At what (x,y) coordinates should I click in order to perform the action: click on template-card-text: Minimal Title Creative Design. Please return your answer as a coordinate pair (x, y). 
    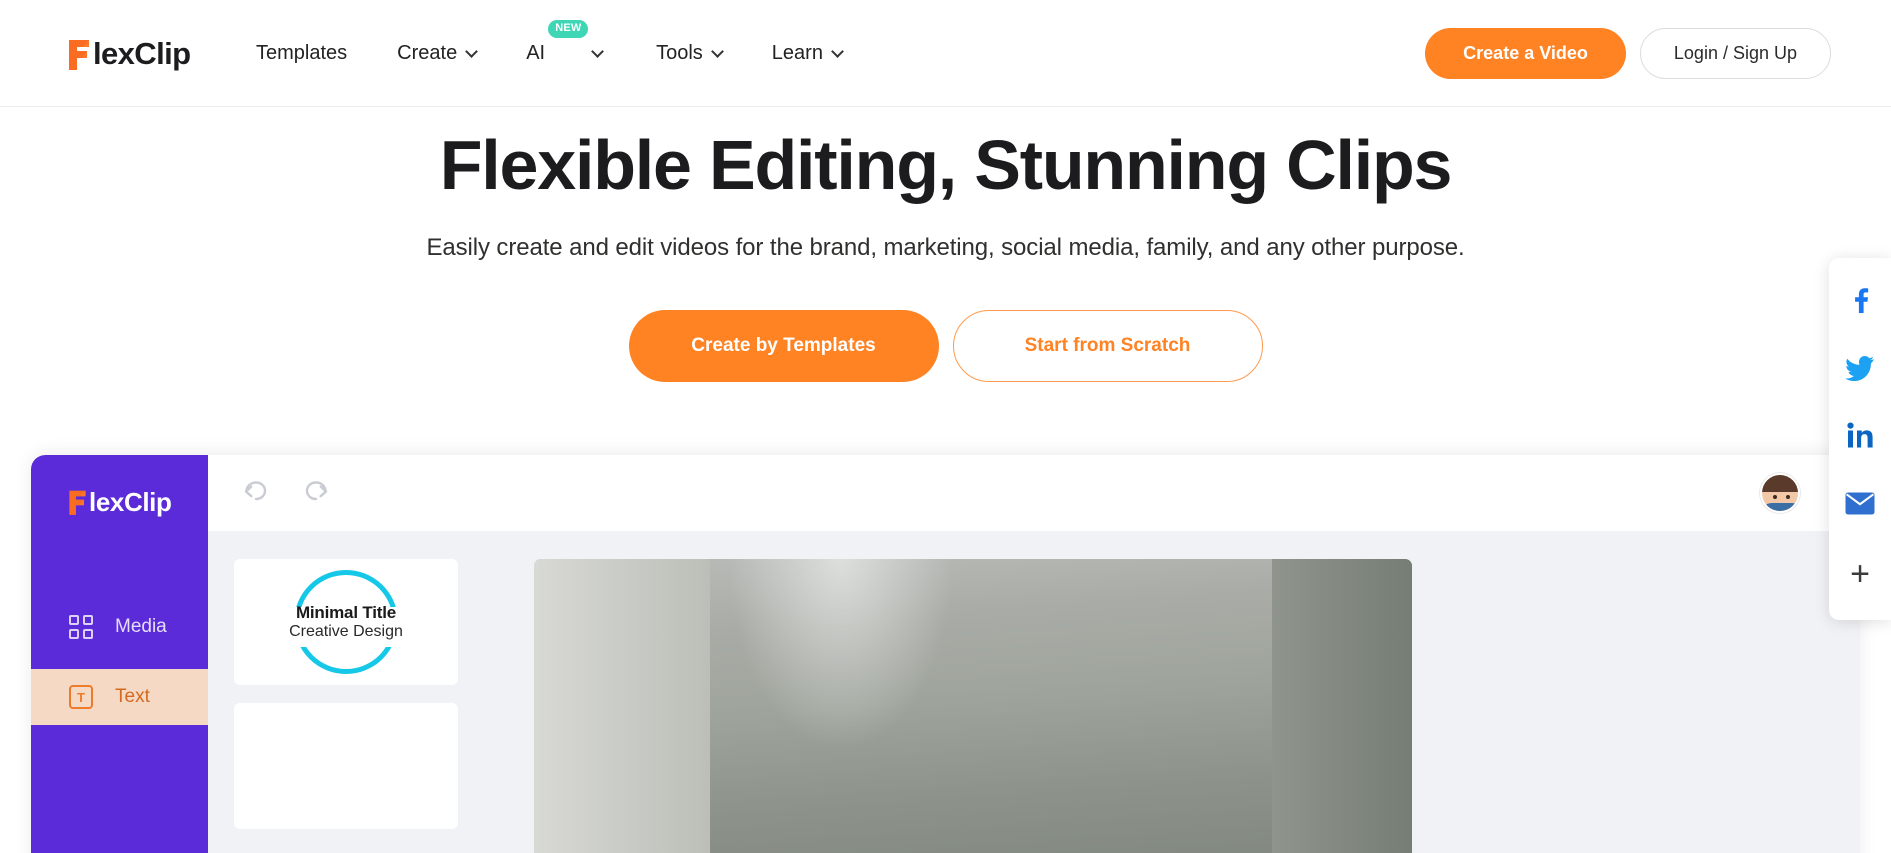
    Looking at the image, I should click on (346, 622).